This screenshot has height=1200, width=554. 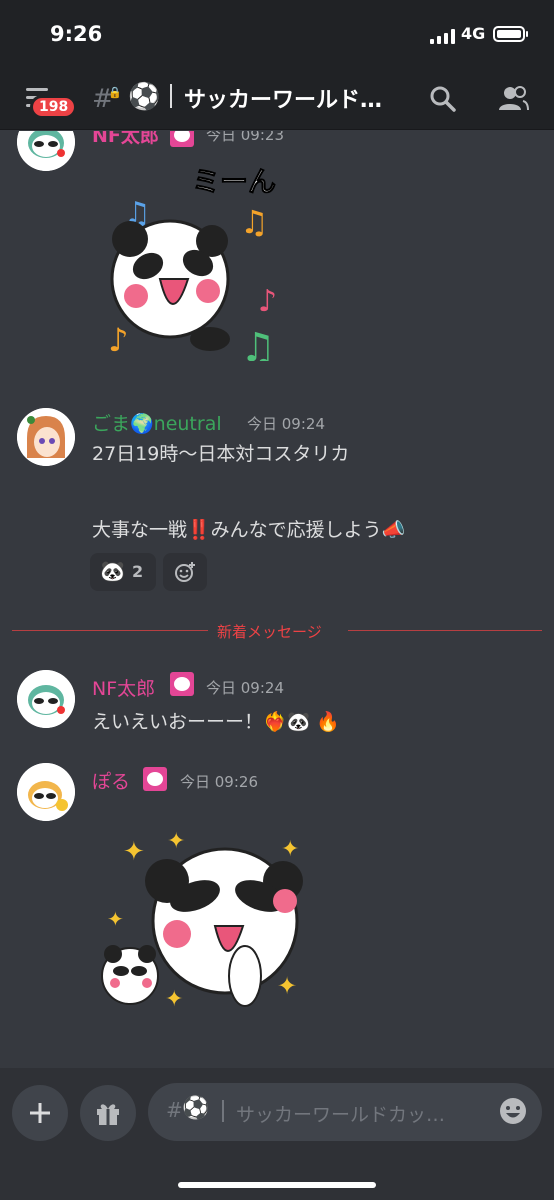 What do you see at coordinates (115, 92) in the screenshot?
I see `lock-icon: 🔒` at bounding box center [115, 92].